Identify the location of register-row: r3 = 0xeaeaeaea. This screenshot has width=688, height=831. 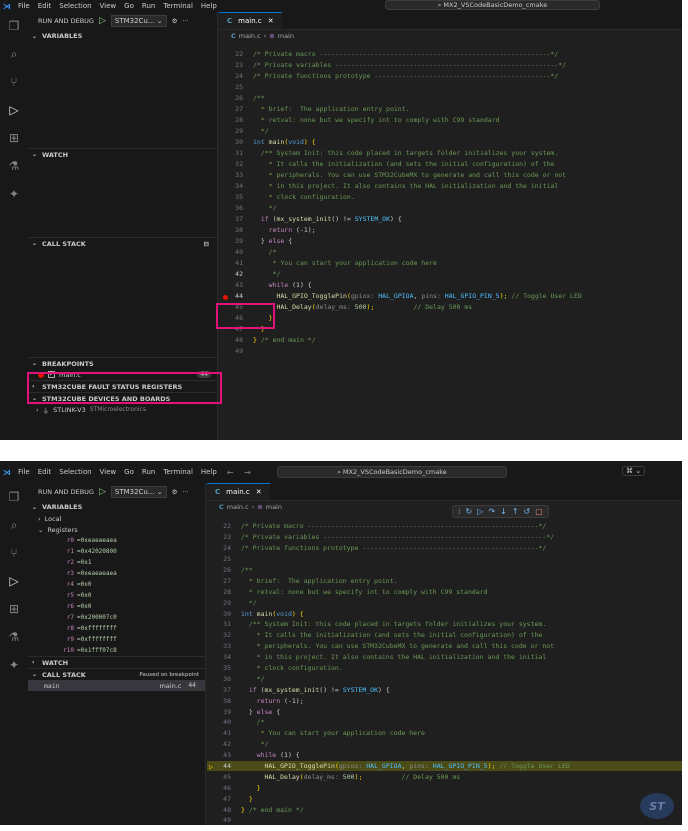
(116, 573).